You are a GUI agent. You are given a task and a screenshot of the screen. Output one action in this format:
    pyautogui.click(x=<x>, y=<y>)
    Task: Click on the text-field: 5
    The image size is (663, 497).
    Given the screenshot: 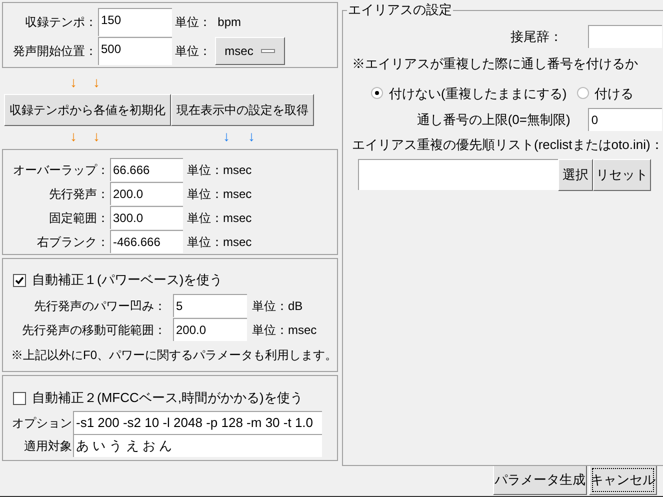 What is the action you would take?
    pyautogui.click(x=210, y=305)
    